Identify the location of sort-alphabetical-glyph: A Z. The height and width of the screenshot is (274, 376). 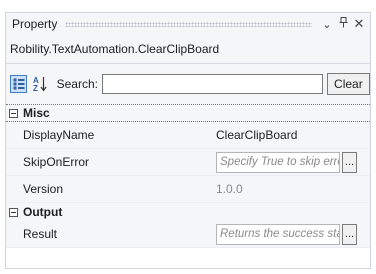
(40, 84).